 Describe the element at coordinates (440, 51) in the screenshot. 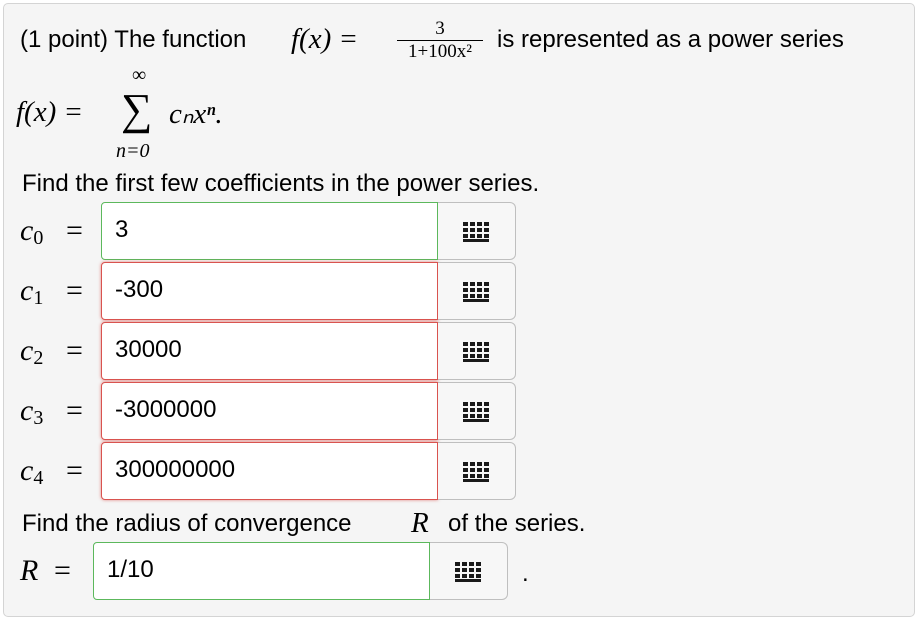

I see `fraction-denominator: 1+100x²` at that location.